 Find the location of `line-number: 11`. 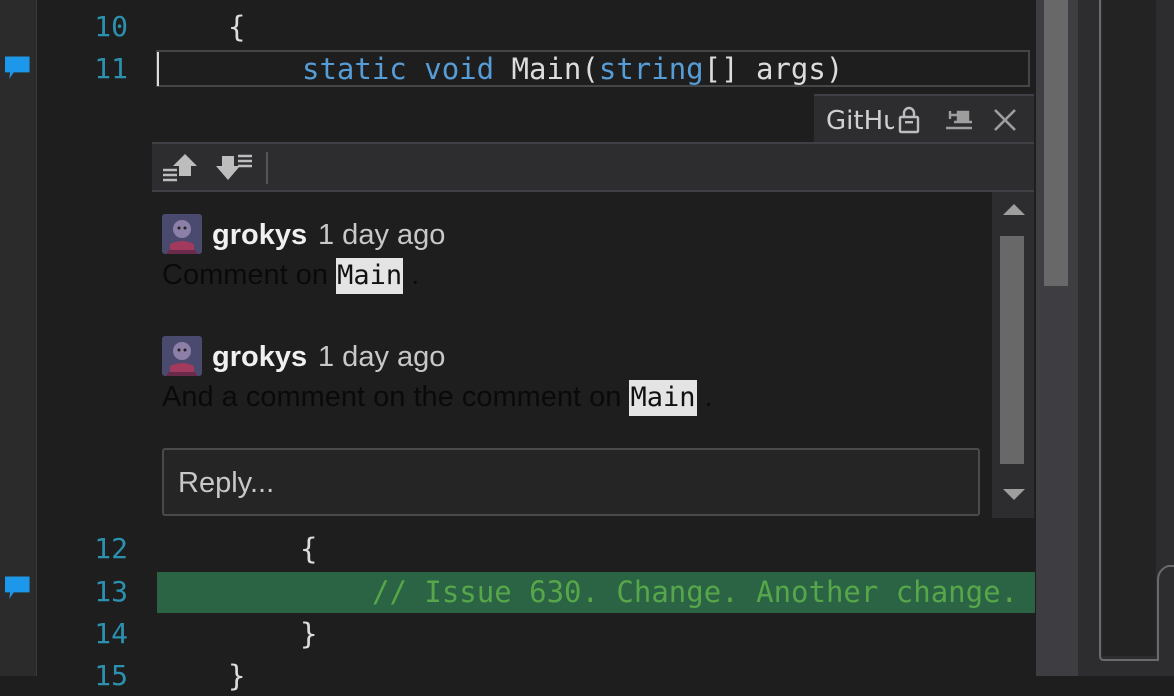

line-number: 11 is located at coordinates (111, 68).